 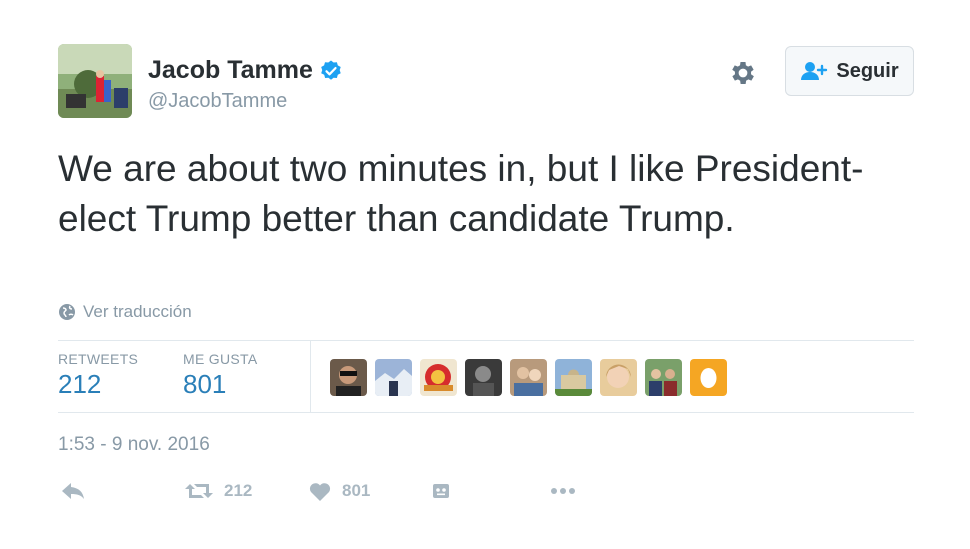 I want to click on retweets-stat: RETWEETS 212, so click(x=98, y=375).